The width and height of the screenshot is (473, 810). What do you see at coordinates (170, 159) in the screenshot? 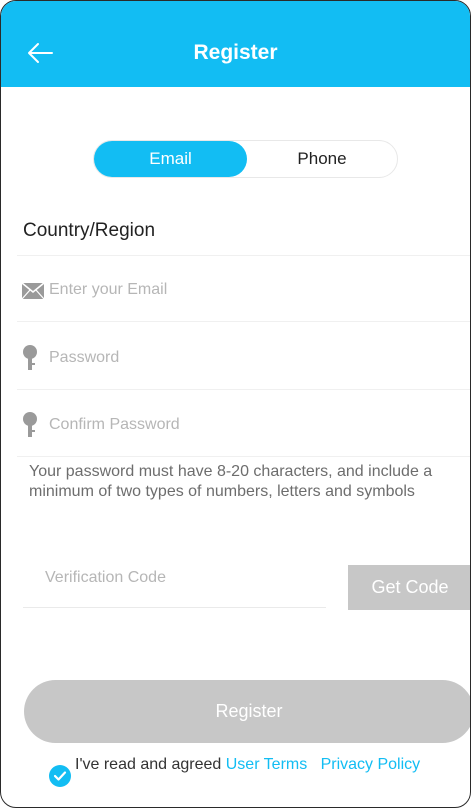
I see `tab-email: Email` at bounding box center [170, 159].